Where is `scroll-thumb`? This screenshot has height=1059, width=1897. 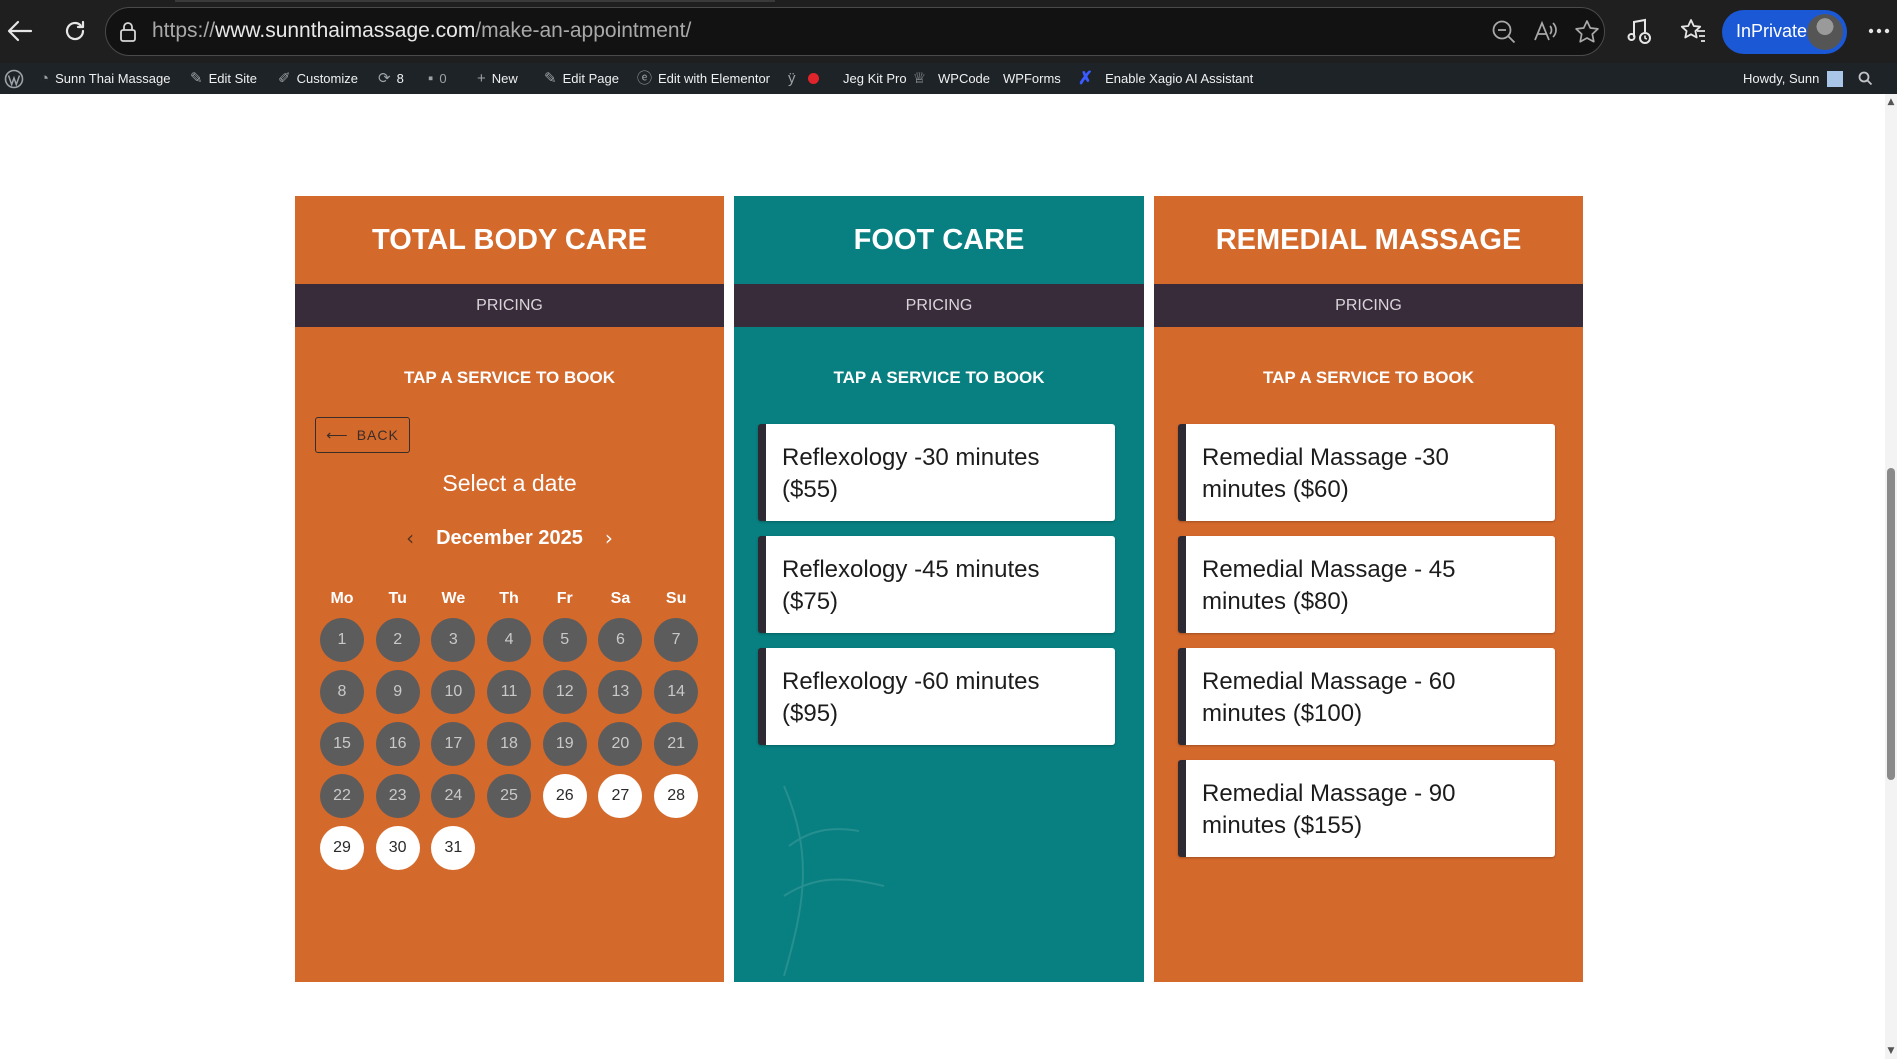
scroll-thumb is located at coordinates (1891, 624).